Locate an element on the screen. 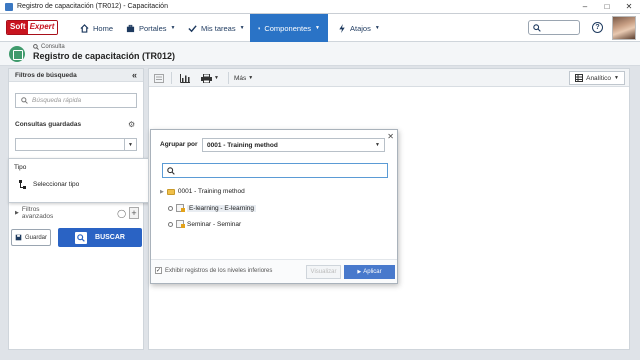  breadcrumb: Consulta is located at coordinates (49, 47).